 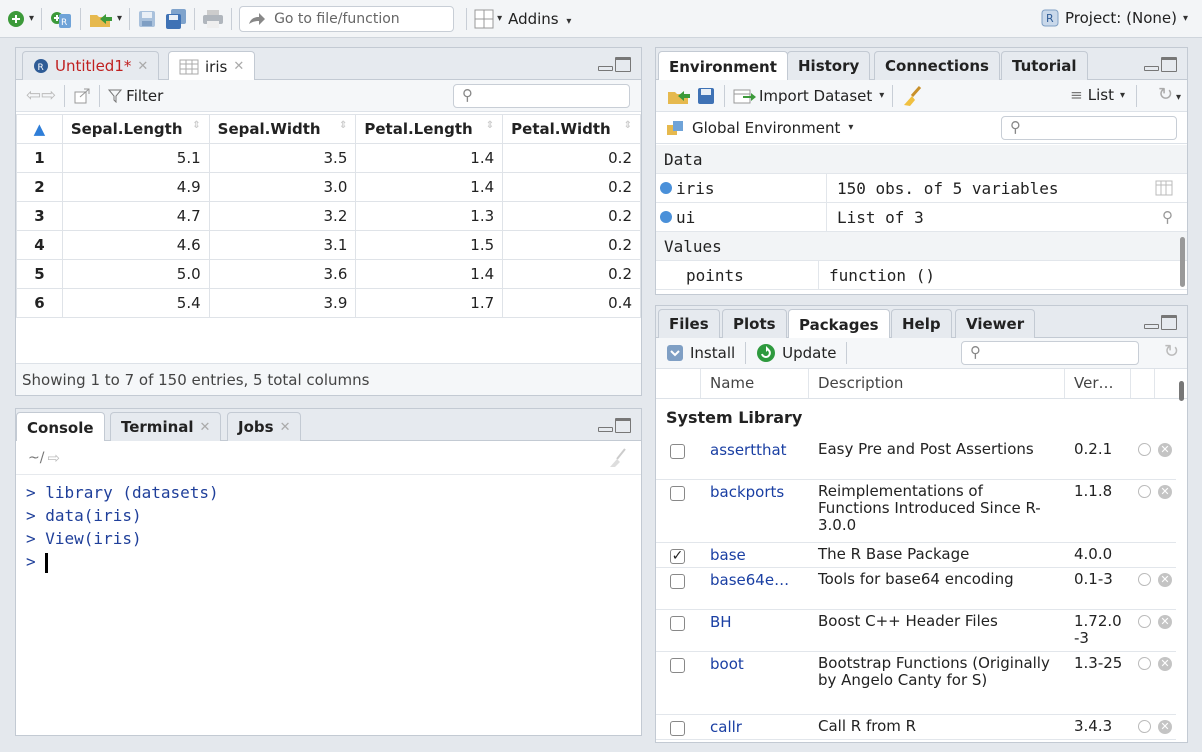 What do you see at coordinates (727, 664) in the screenshot?
I see `package-name-link: boot` at bounding box center [727, 664].